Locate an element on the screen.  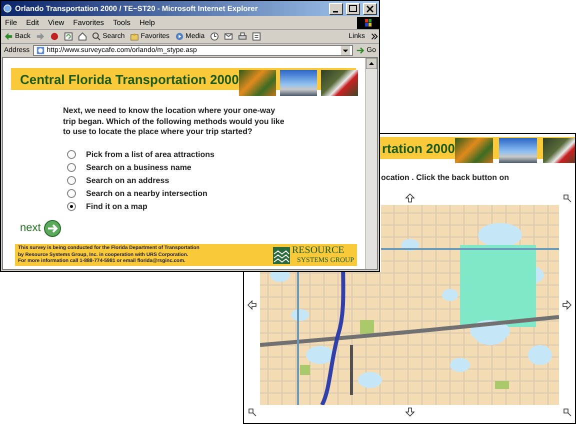
stop-icon is located at coordinates (54, 36).